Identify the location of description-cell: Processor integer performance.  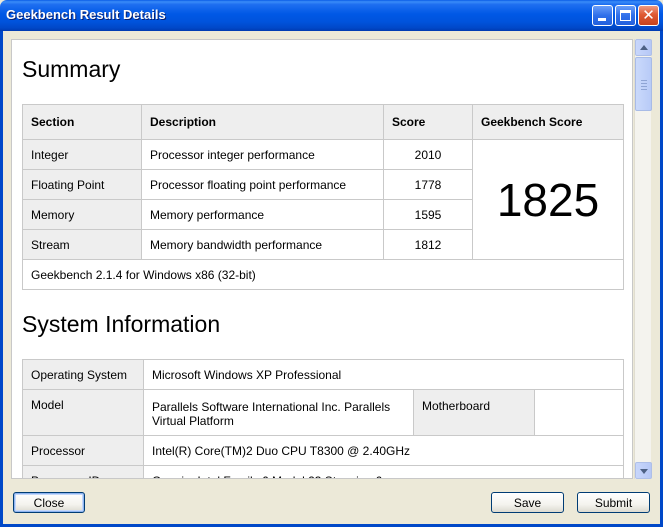
(262, 154).